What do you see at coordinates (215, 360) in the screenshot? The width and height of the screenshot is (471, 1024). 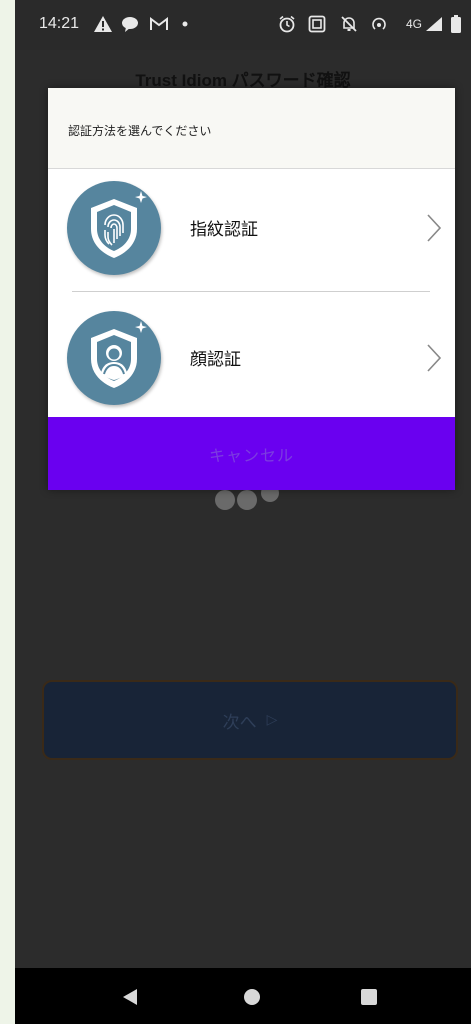 I see `face-auth-label: 顔認証` at bounding box center [215, 360].